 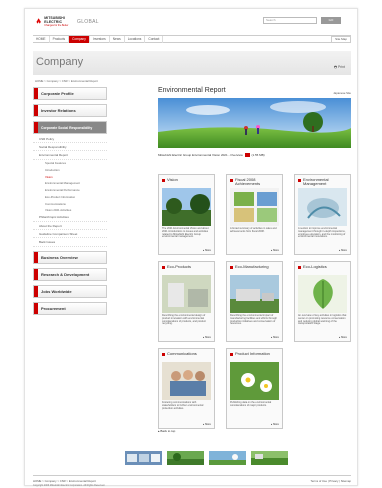 I want to click on sidebar-item-label: Research & Development, so click(x=65, y=274).